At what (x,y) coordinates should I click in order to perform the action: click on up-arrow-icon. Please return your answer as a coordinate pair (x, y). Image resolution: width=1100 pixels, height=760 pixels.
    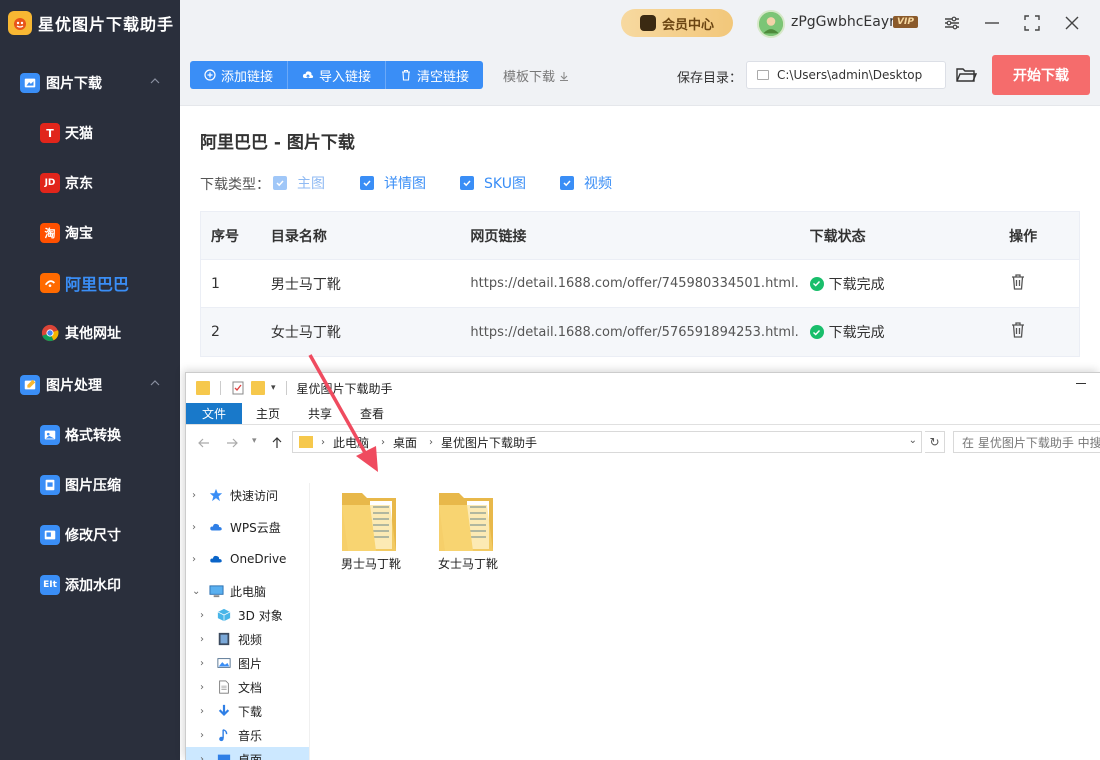
    Looking at the image, I should click on (277, 443).